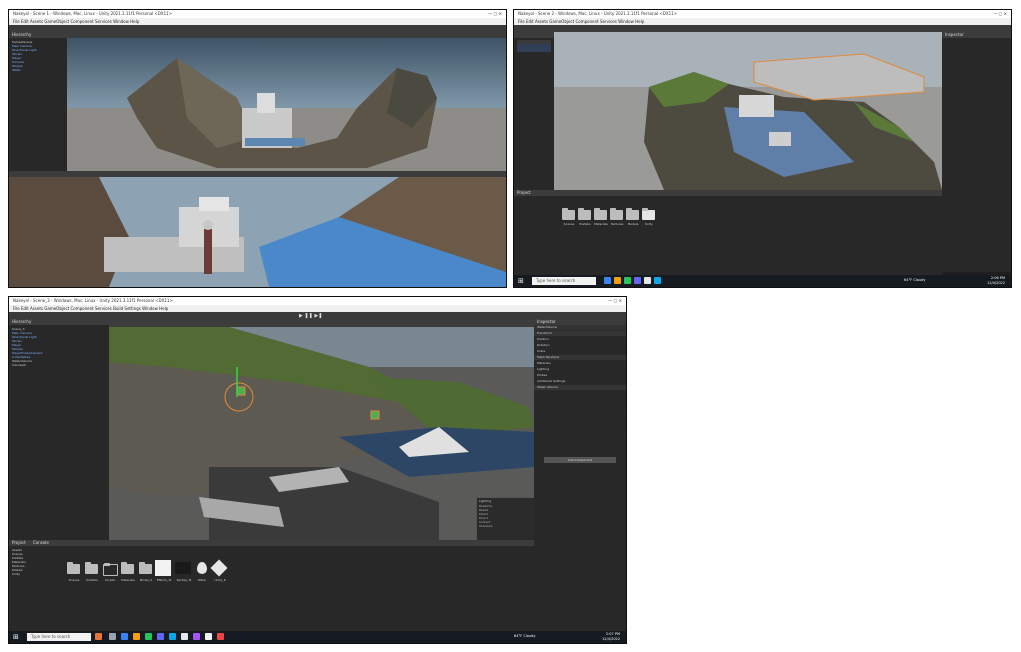 This screenshot has width=1021, height=652. What do you see at coordinates (38, 70) in the screenshot?
I see `hierarchy-item: Water` at bounding box center [38, 70].